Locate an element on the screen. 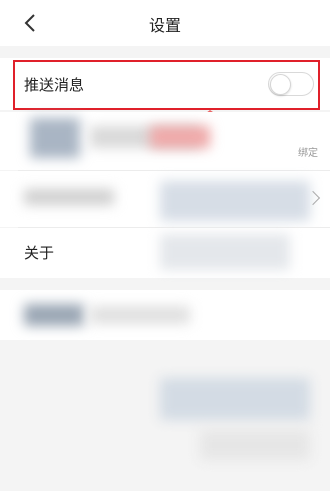  identity-row is located at coordinates (165, 199).